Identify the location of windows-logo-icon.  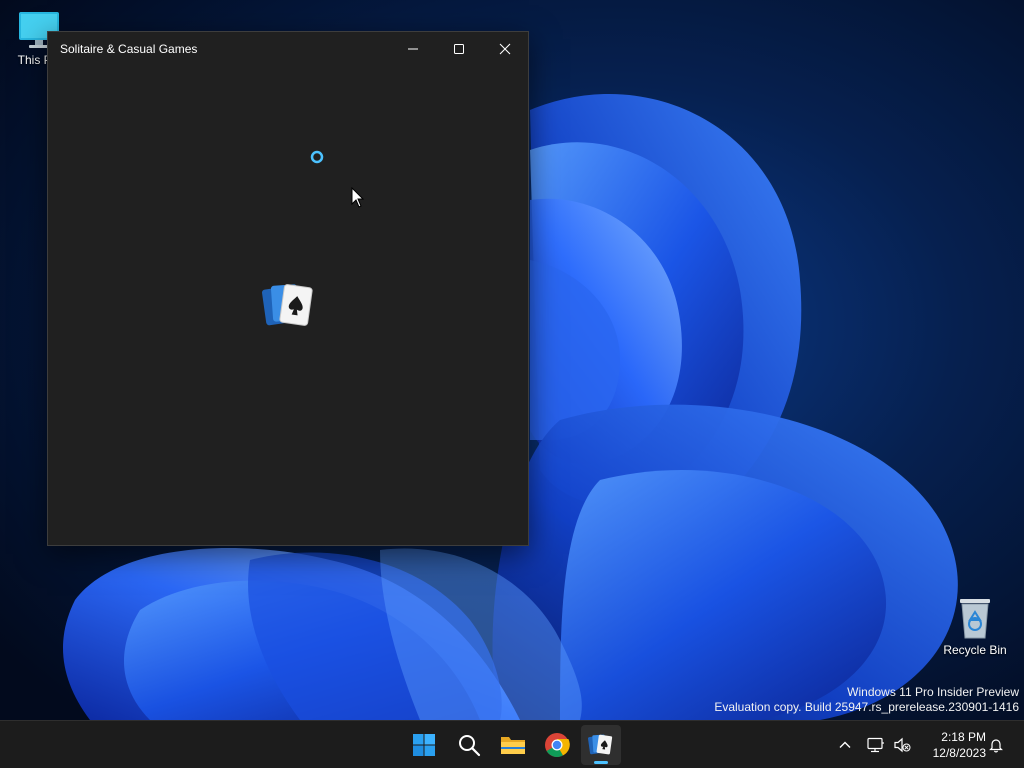
(424, 745).